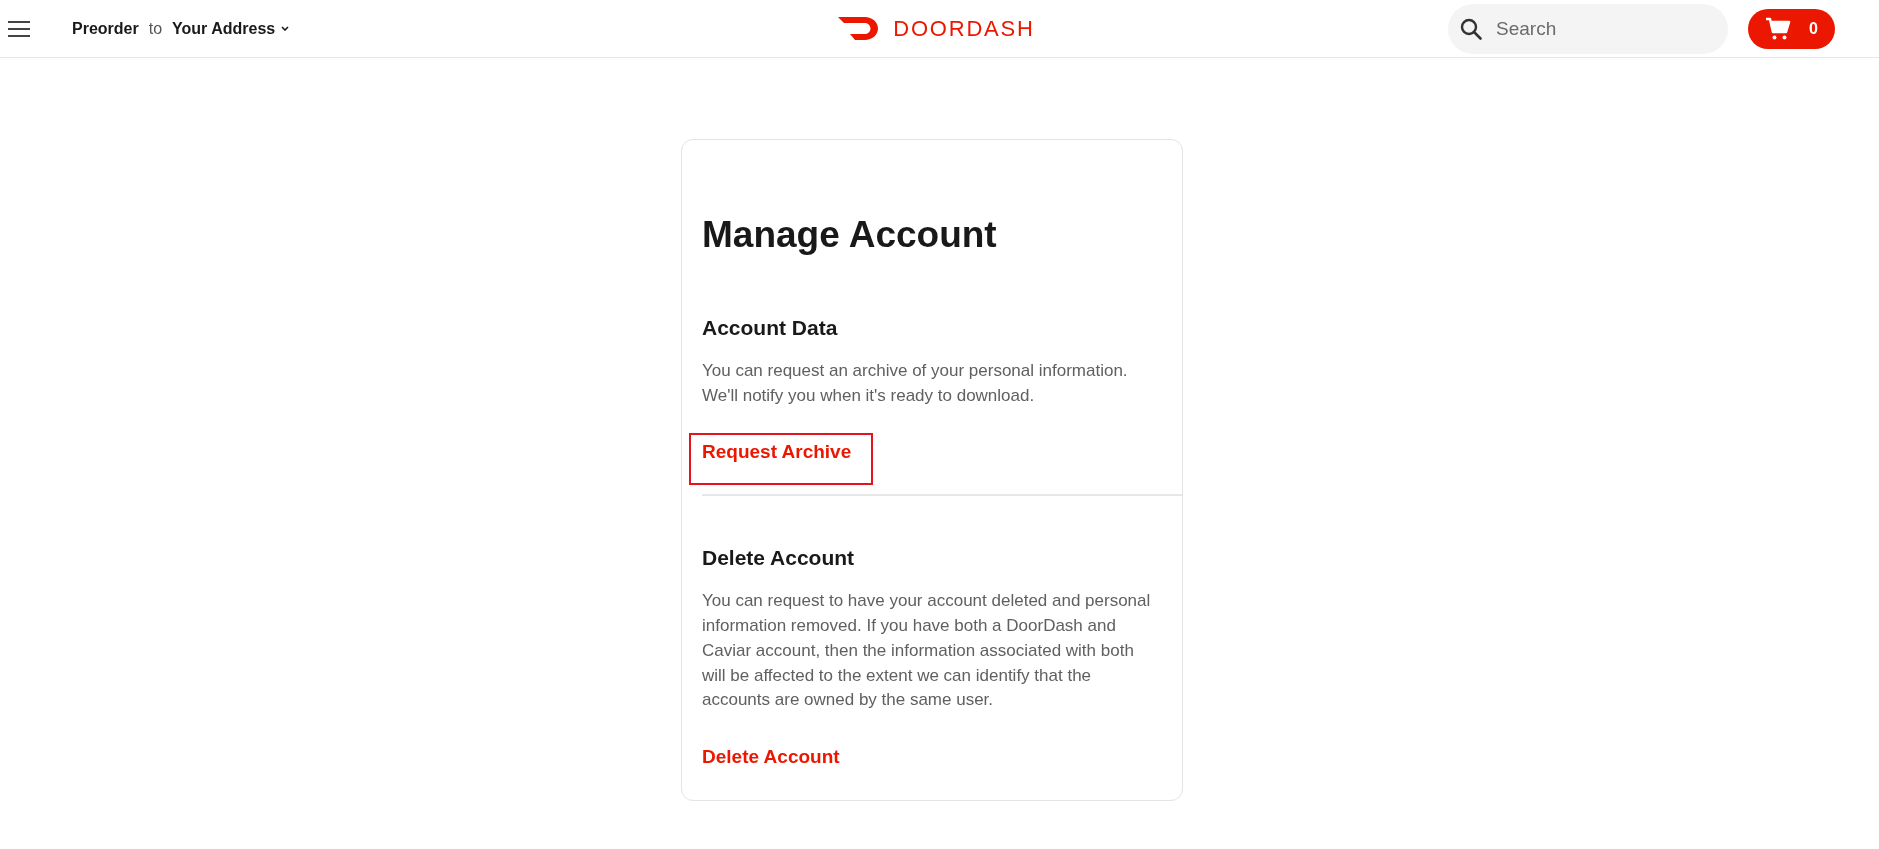 Image resolution: width=1879 pixels, height=849 pixels. I want to click on highlighted-link-button: Request Archive, so click(781, 459).